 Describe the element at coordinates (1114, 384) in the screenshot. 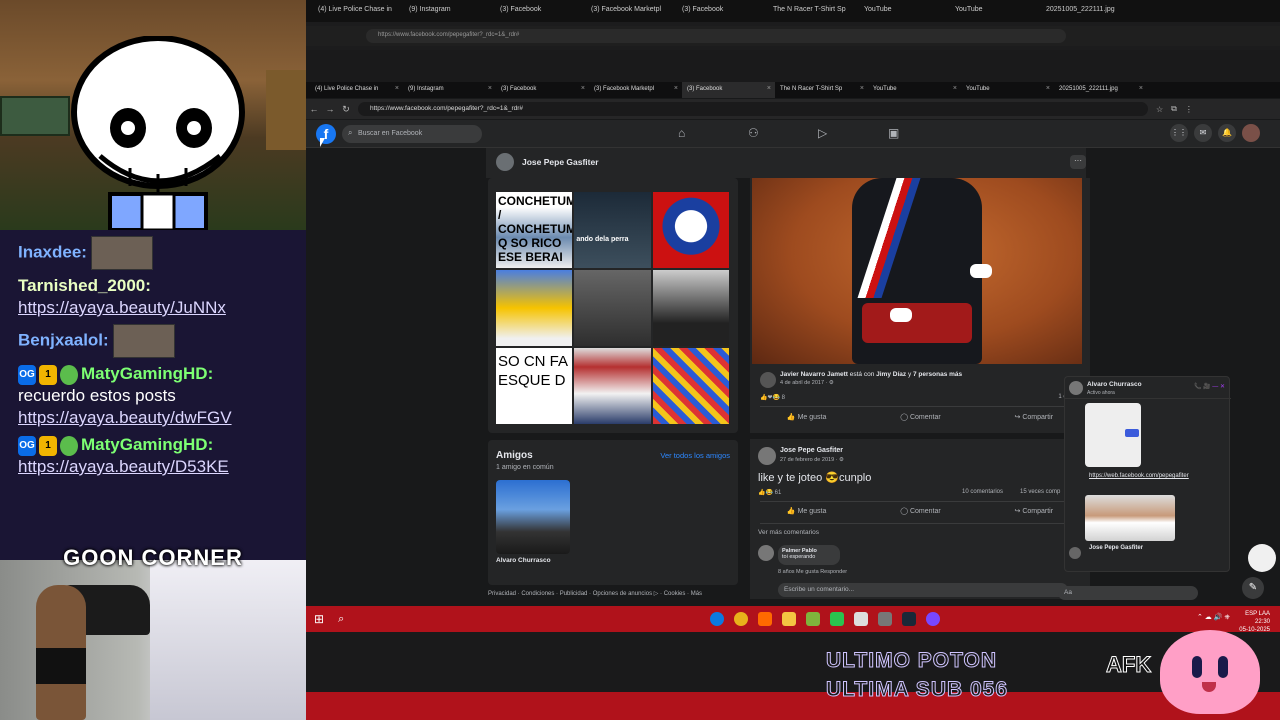

I see `chat-contact-name: Alvaro Churrasco` at that location.